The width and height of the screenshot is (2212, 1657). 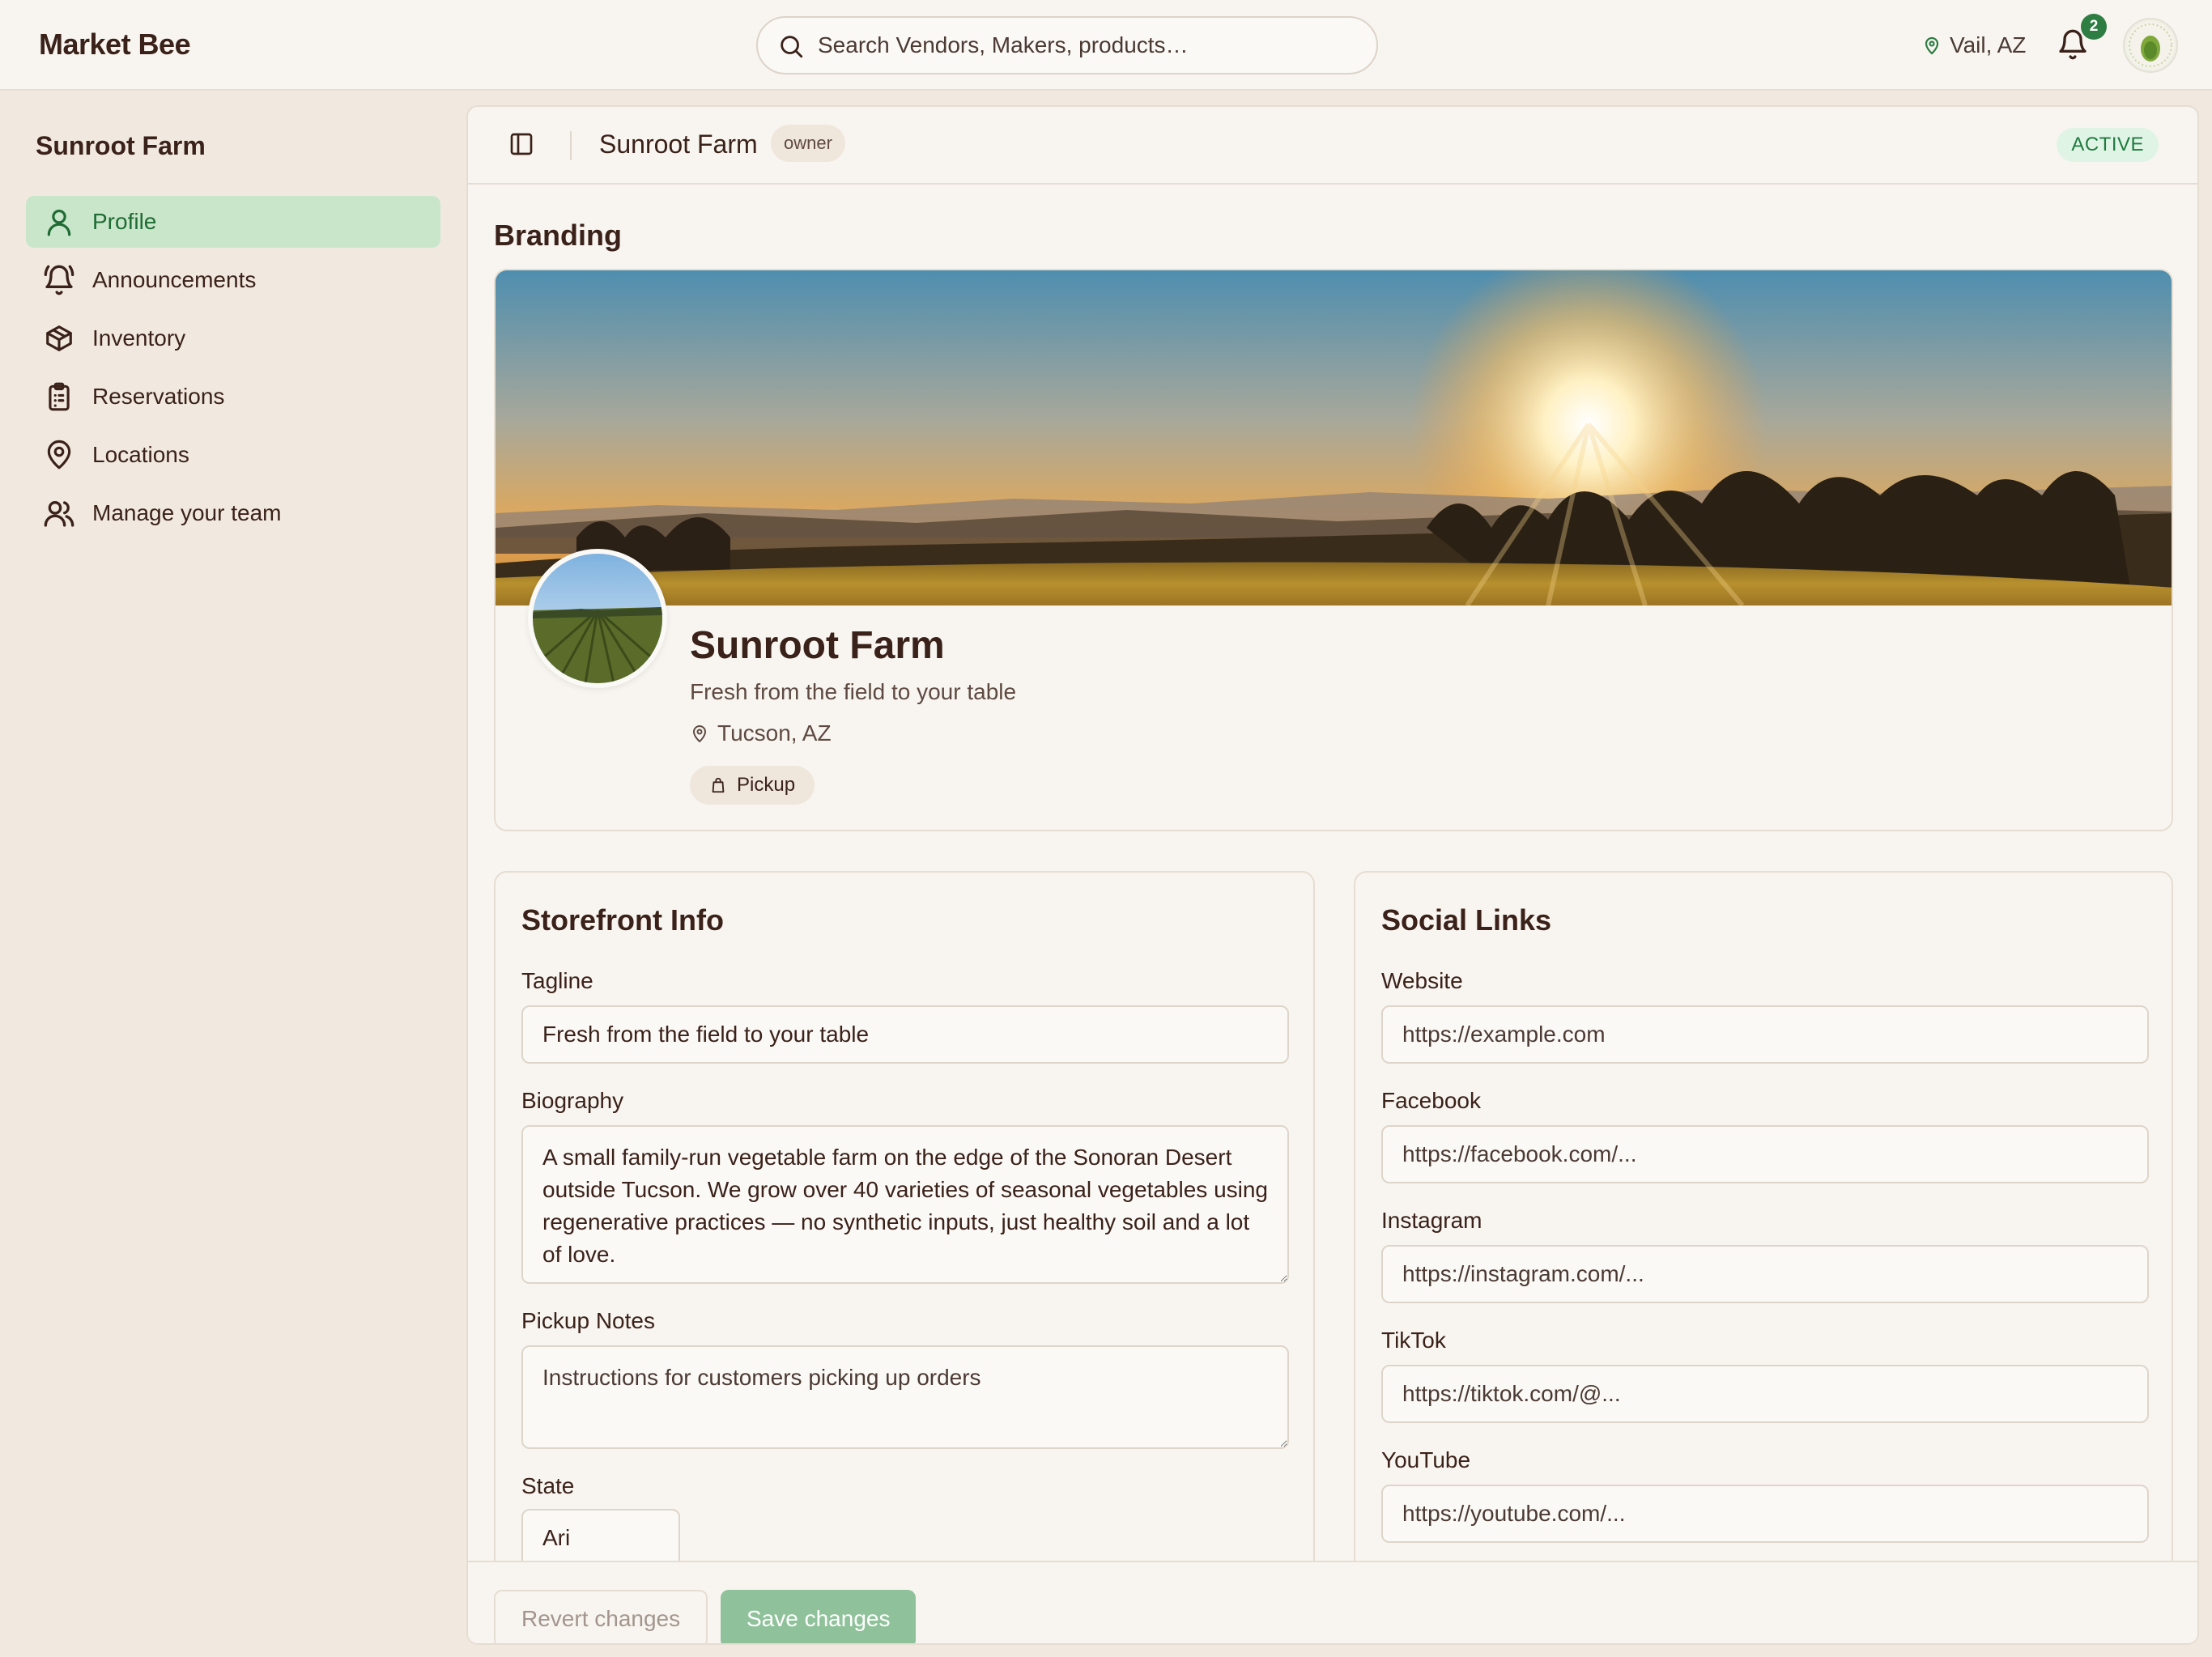 I want to click on main-header: Sunroot Farm owner ACTIVE, so click(x=1332, y=146).